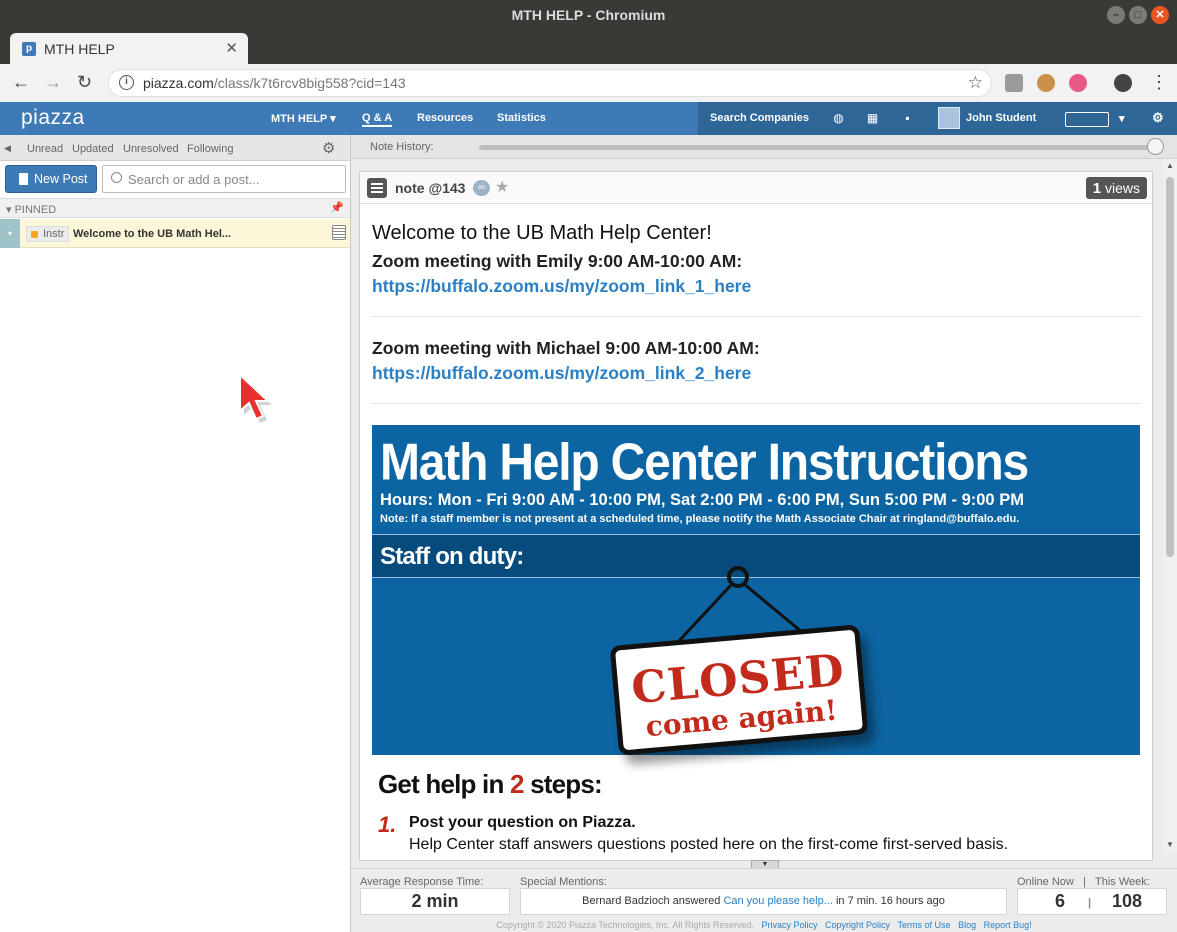  What do you see at coordinates (10, 233) in the screenshot?
I see `expand-toggle-icon: ▾` at bounding box center [10, 233].